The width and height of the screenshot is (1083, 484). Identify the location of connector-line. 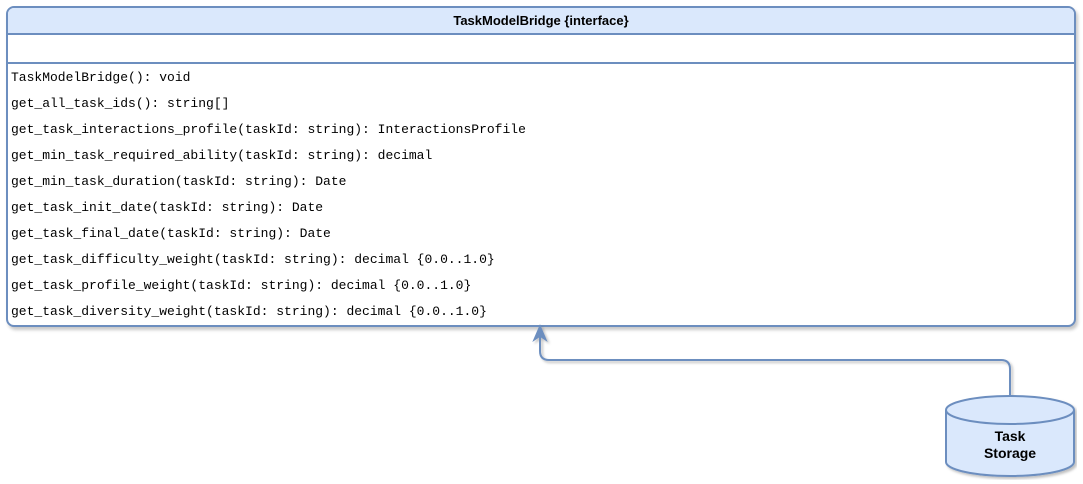
(775, 364).